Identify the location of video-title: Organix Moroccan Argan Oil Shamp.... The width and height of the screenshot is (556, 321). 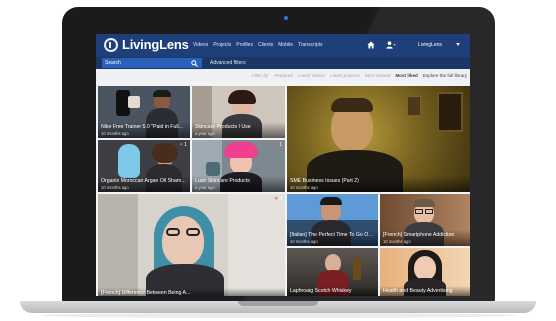
(144, 181).